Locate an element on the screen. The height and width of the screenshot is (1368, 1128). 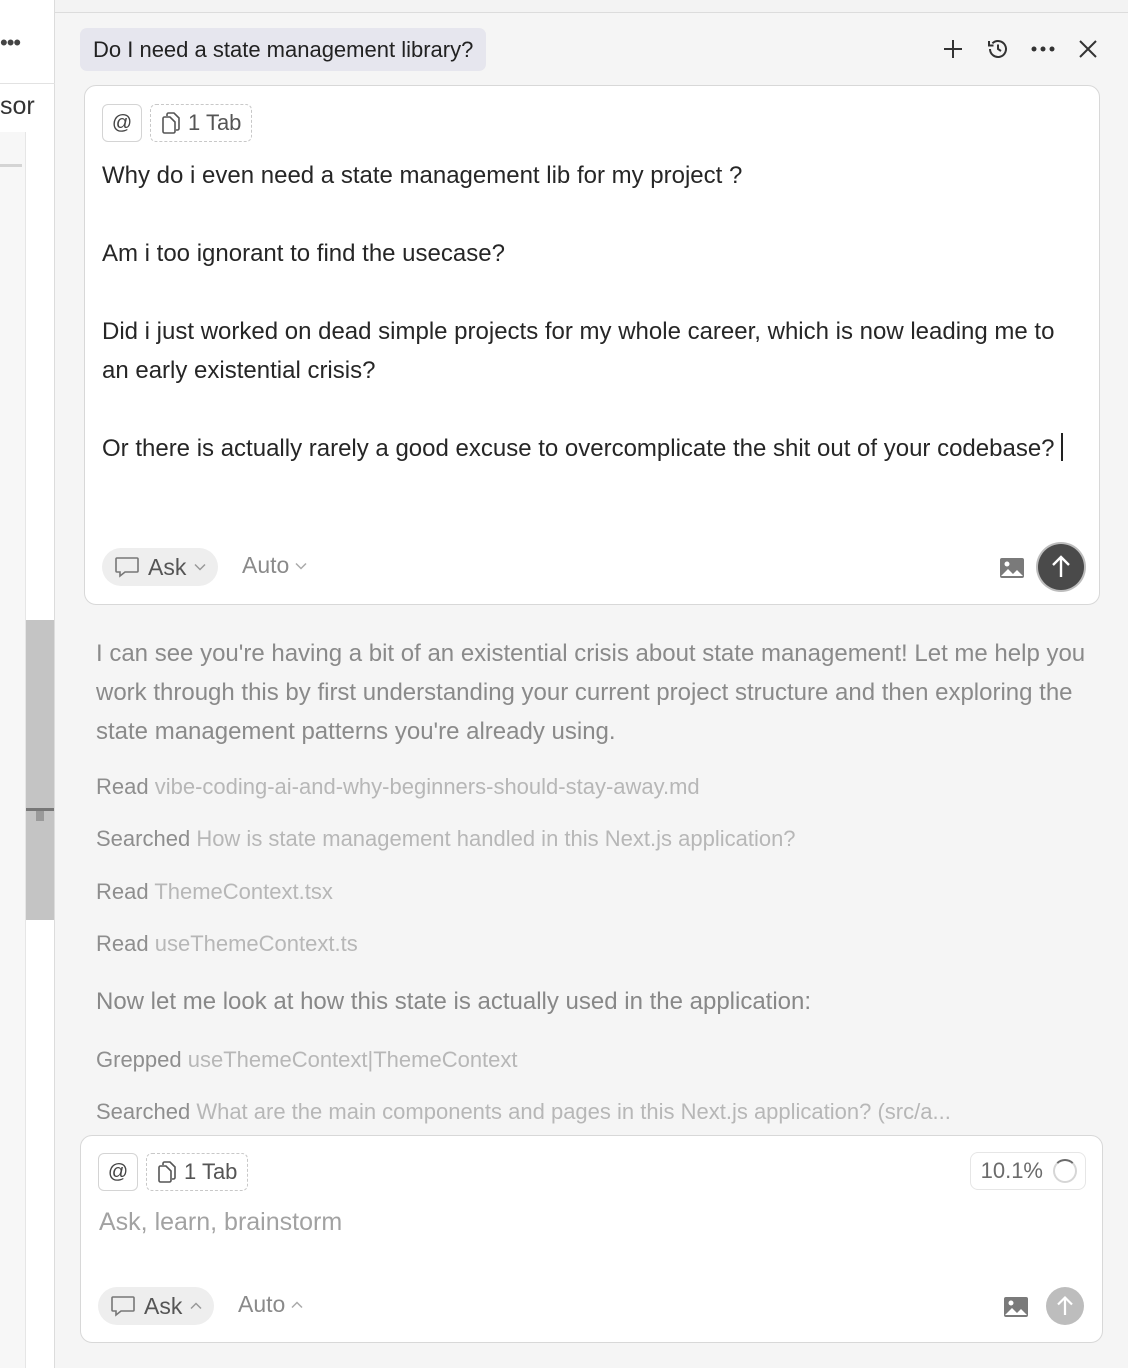
context-usage-indicator: 10.1% is located at coordinates (1027, 1171).